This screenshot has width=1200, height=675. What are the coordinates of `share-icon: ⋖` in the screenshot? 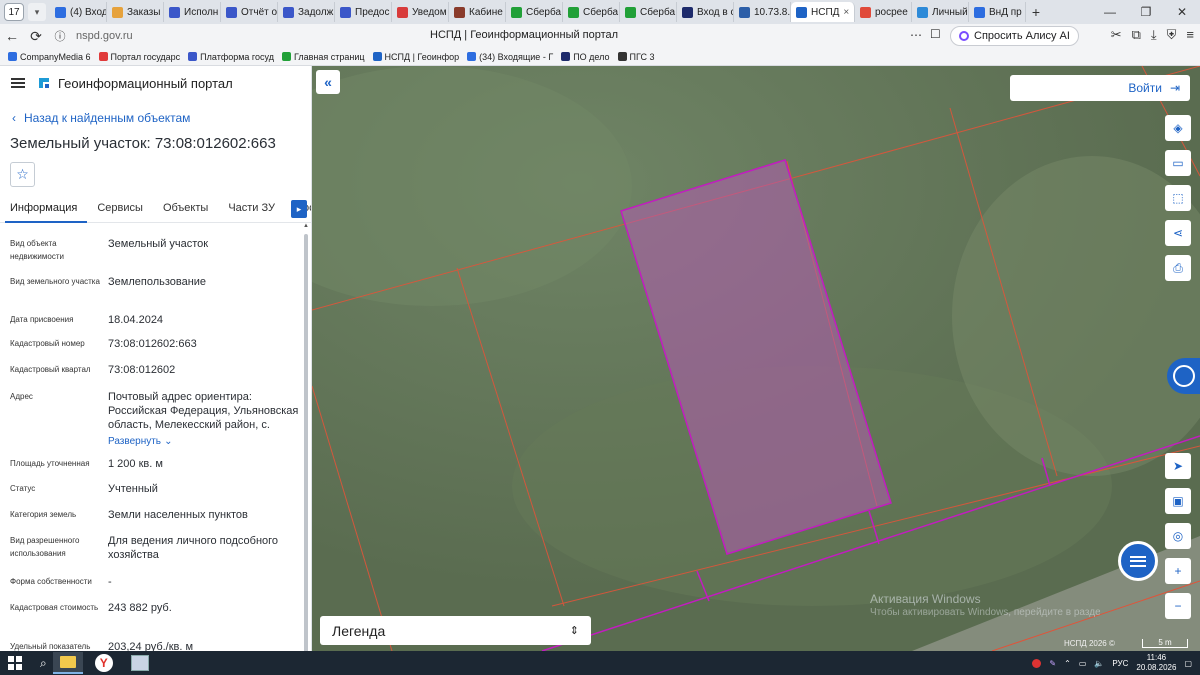 It's located at (1178, 233).